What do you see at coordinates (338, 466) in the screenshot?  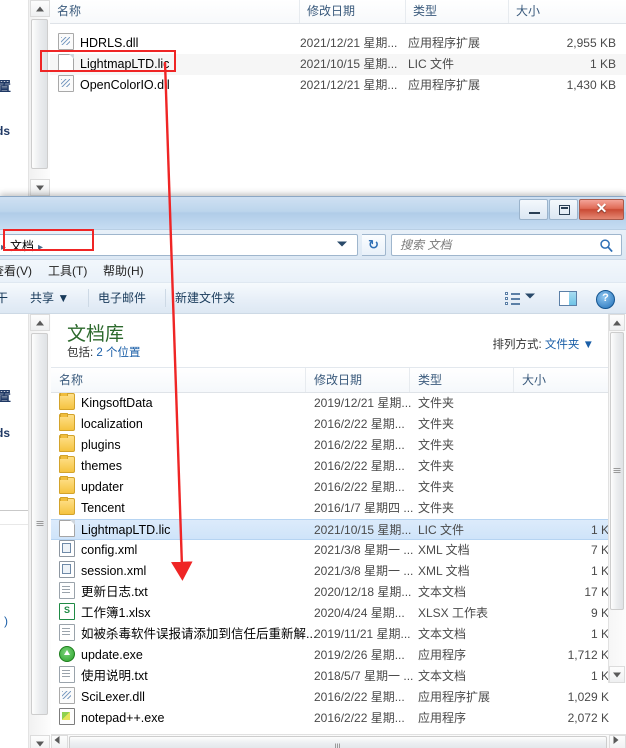 I see `table-row: themes 2016/2/22 星期... 文件夹` at bounding box center [338, 466].